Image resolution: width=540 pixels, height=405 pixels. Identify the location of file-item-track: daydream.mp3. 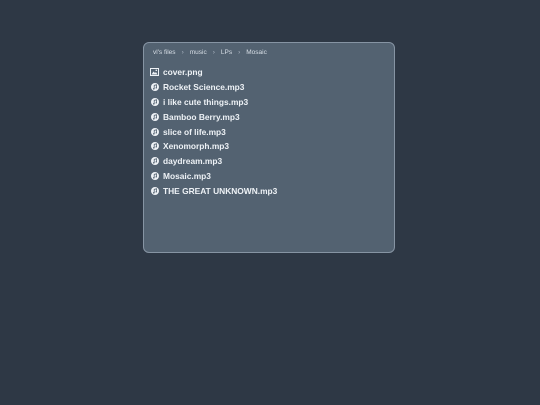
(213, 161).